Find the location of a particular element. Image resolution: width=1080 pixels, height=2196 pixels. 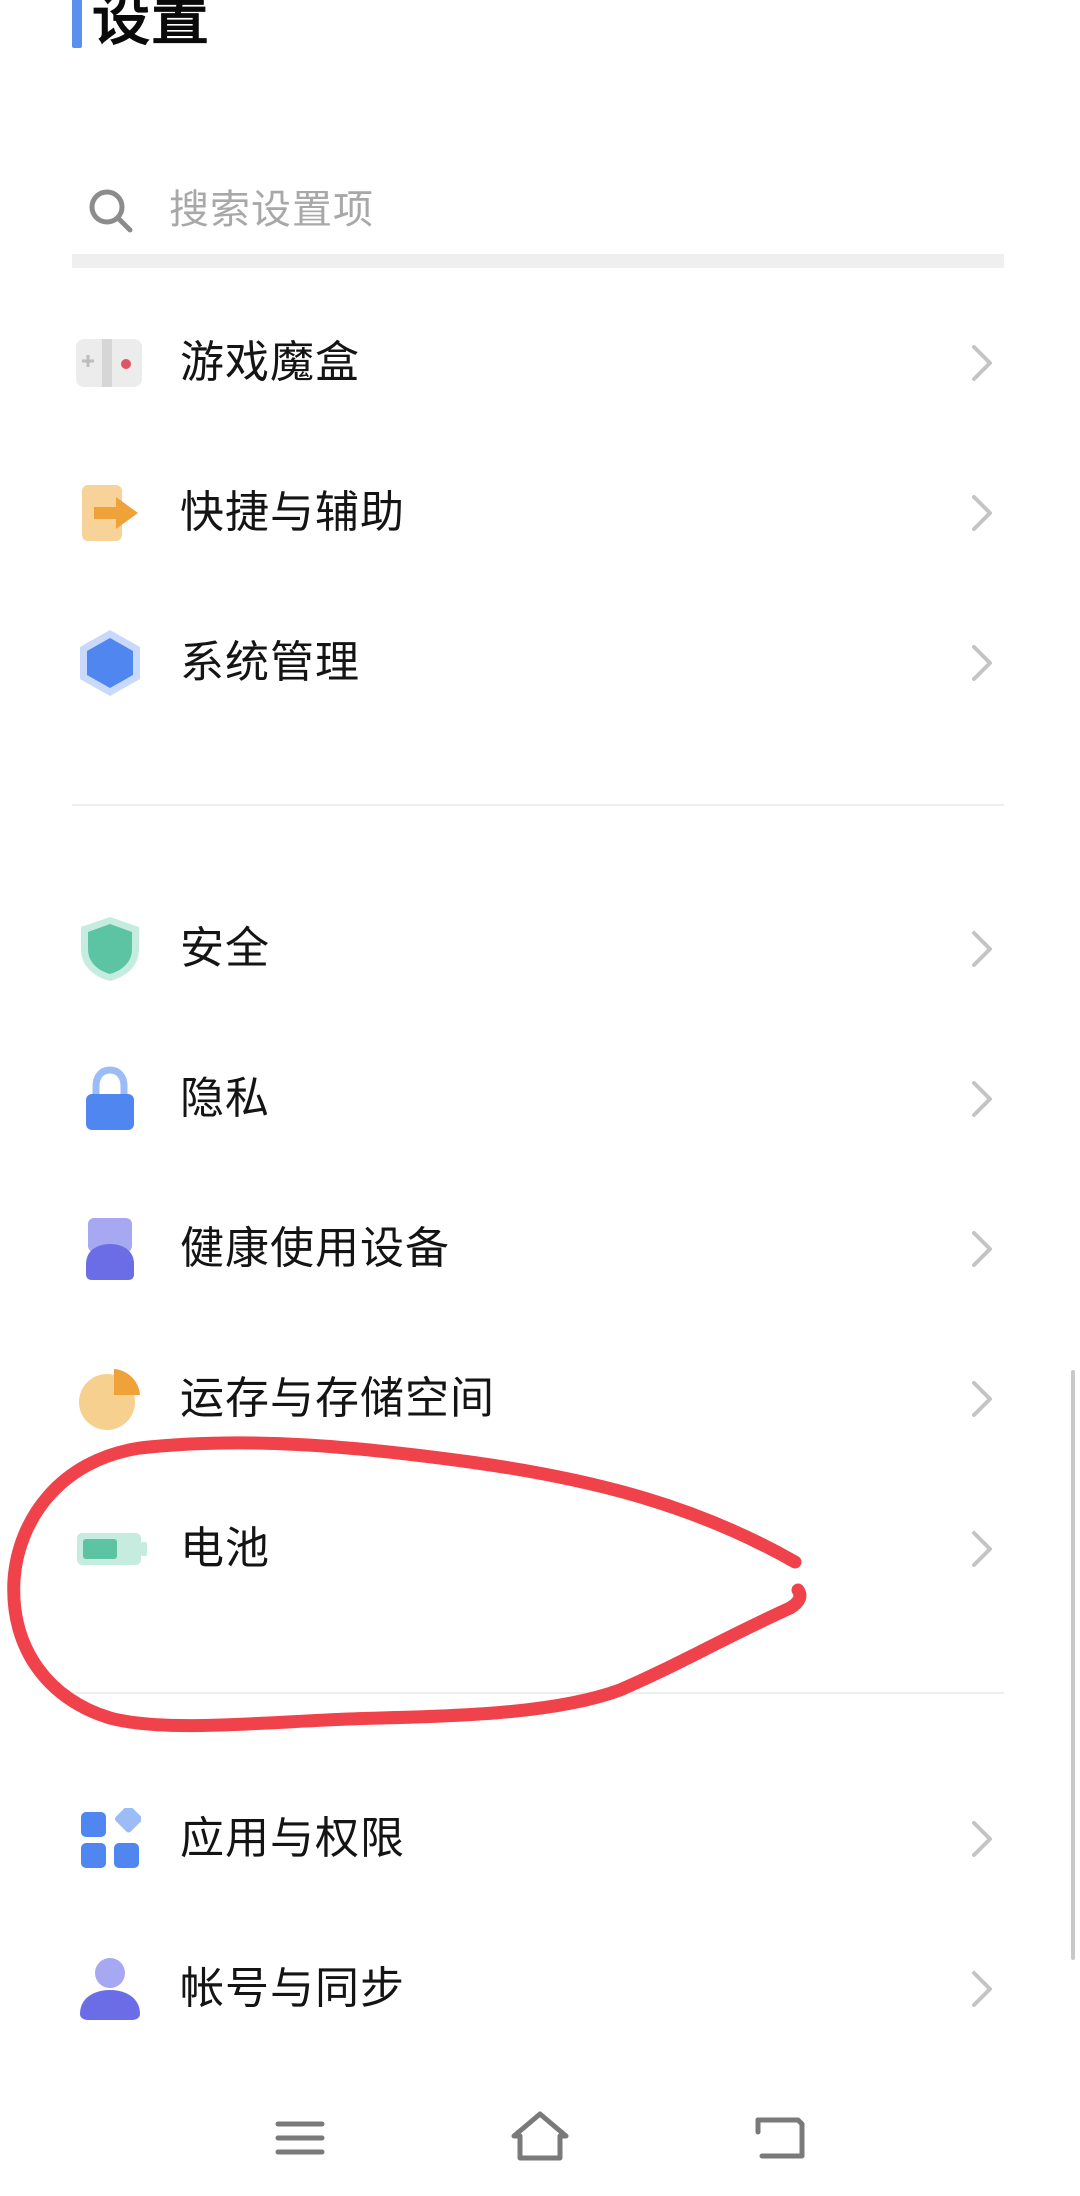

settings-item-battery: 电池 is located at coordinates (538, 1549).